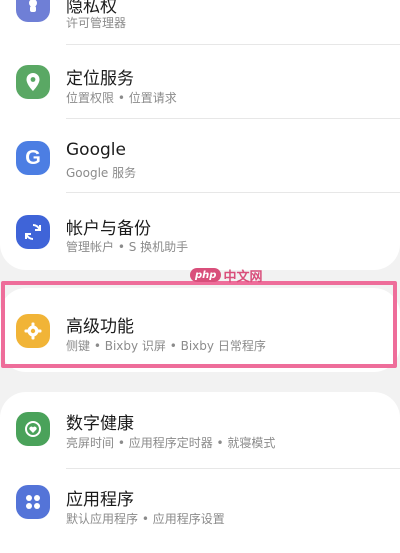 The image size is (400, 553). Describe the element at coordinates (127, 247) in the screenshot. I see `accounts-backup-subtitle: 管理帐户 • S 换机助手` at that location.